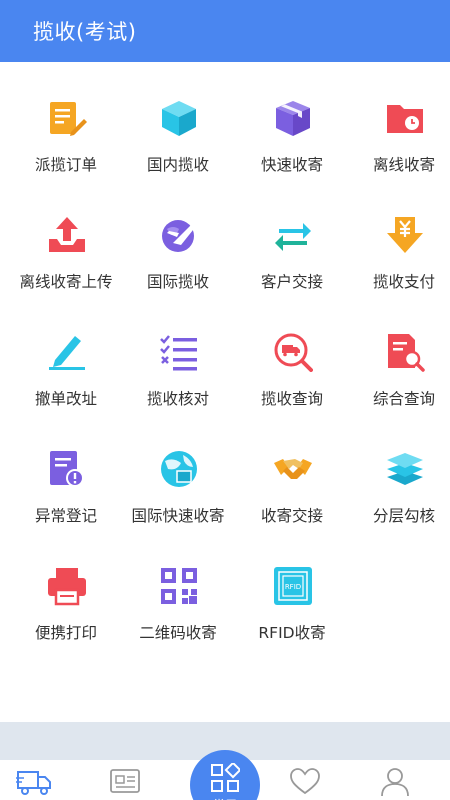 The height and width of the screenshot is (800, 450). Describe the element at coordinates (177, 282) in the screenshot. I see `tile-label: 国际揽收` at that location.